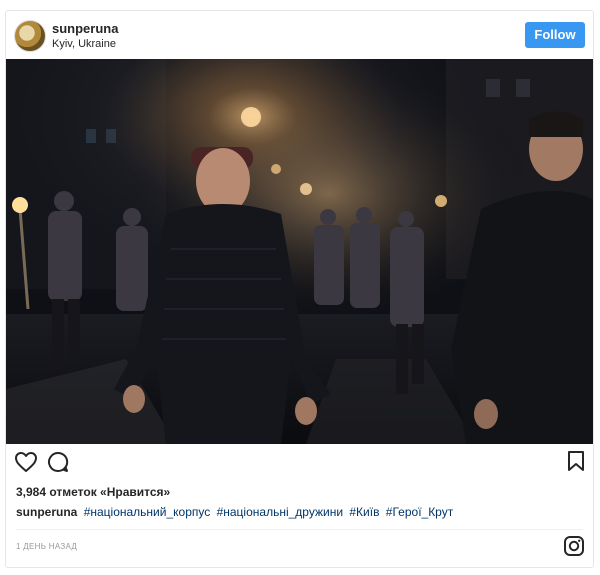 The width and height of the screenshot is (600, 575). What do you see at coordinates (147, 512) in the screenshot?
I see `hashtag: #національний_корпус` at bounding box center [147, 512].